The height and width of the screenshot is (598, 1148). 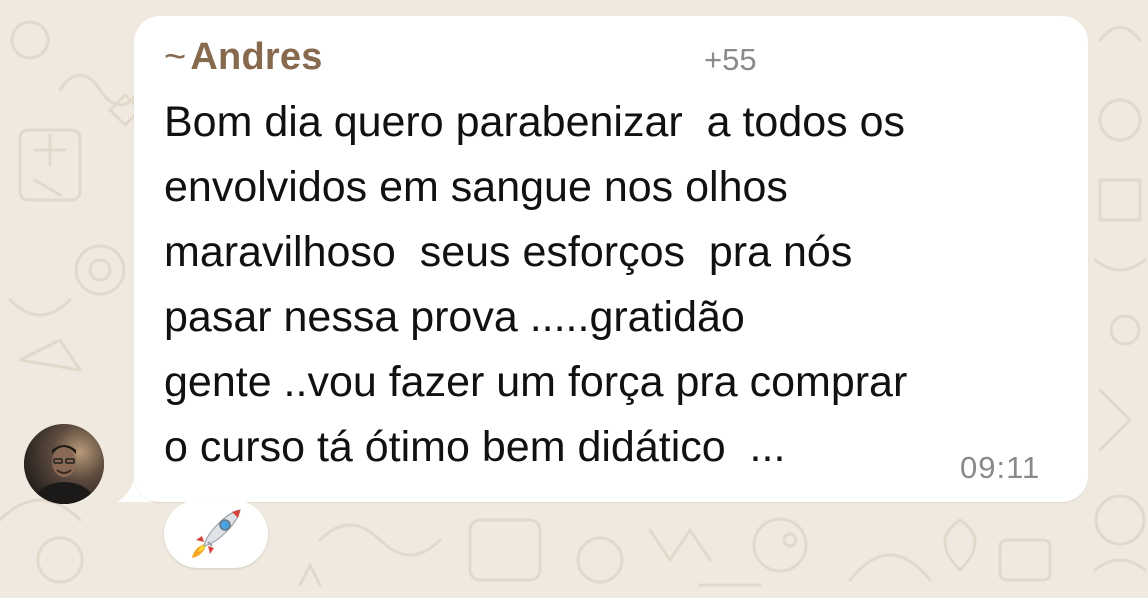 What do you see at coordinates (454, 317) in the screenshot?
I see `message-line: pasar nessa prova .....gratidão` at bounding box center [454, 317].